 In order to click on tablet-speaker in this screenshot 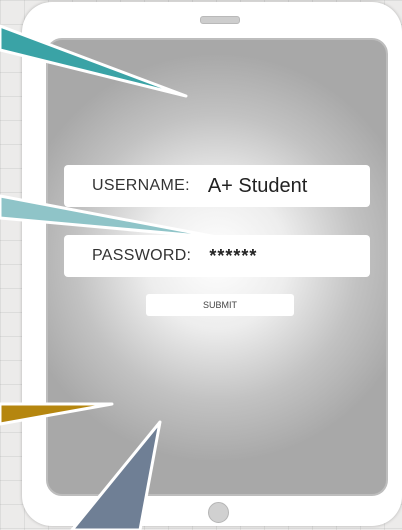, I will do `click(220, 20)`.